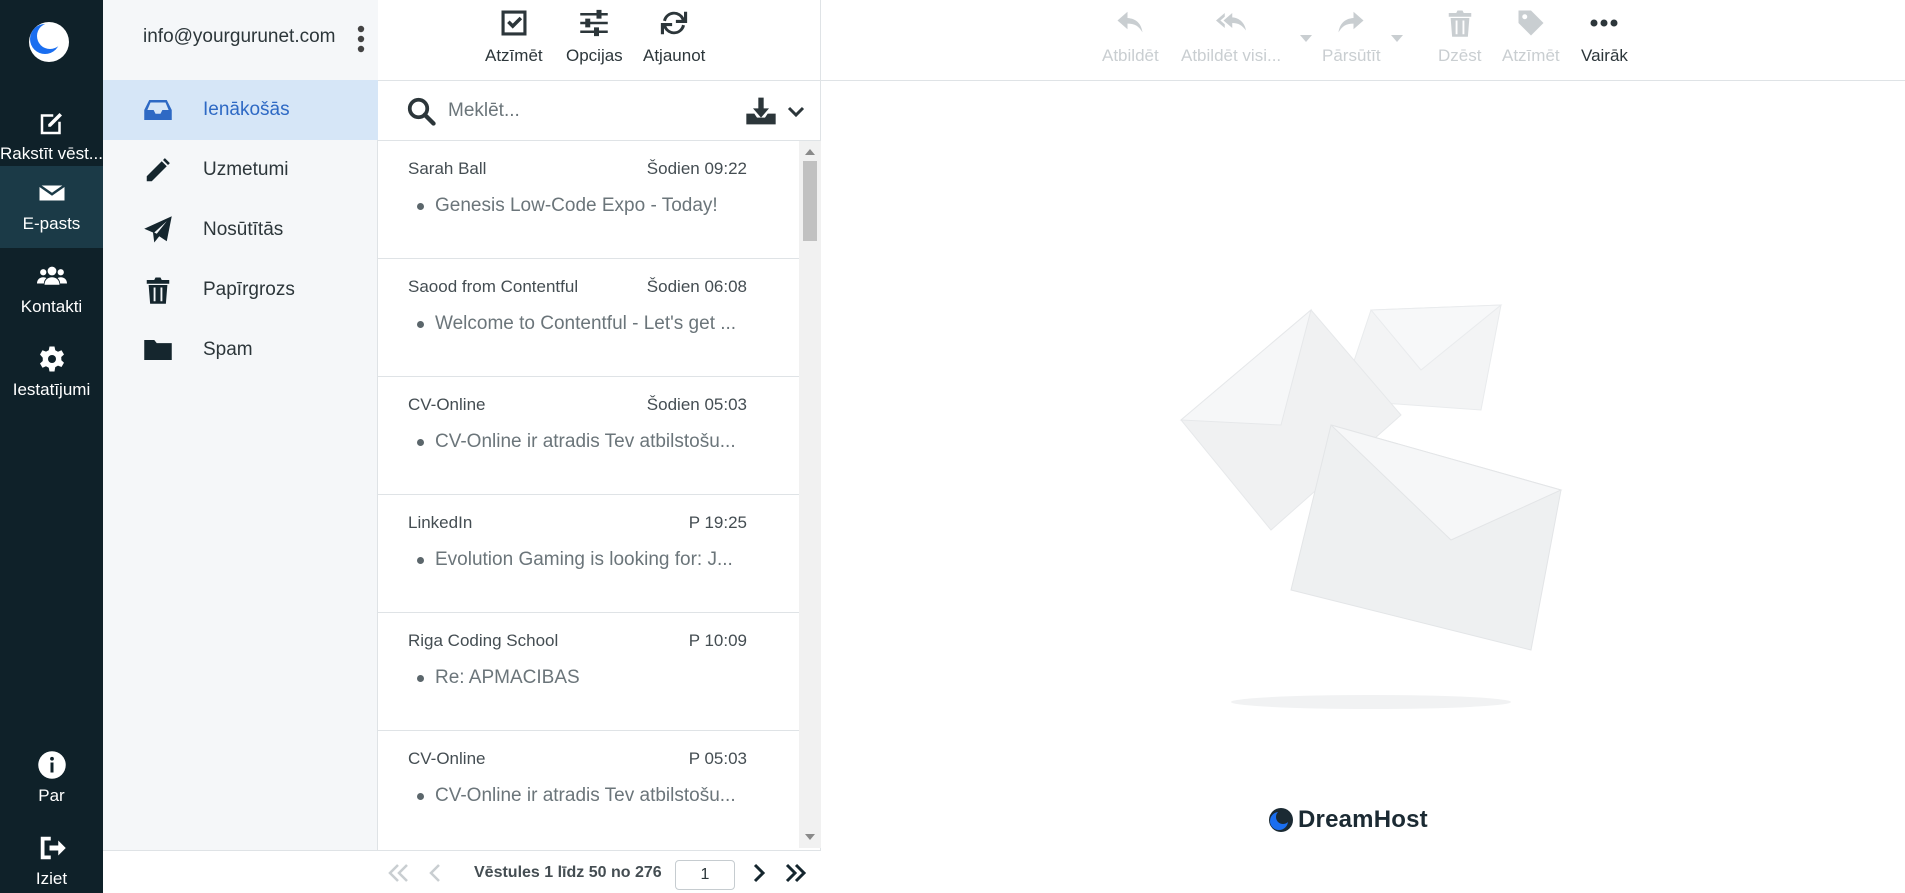 The height and width of the screenshot is (893, 1905). Describe the element at coordinates (51, 795) in the screenshot. I see `nav-about-label: Par` at that location.